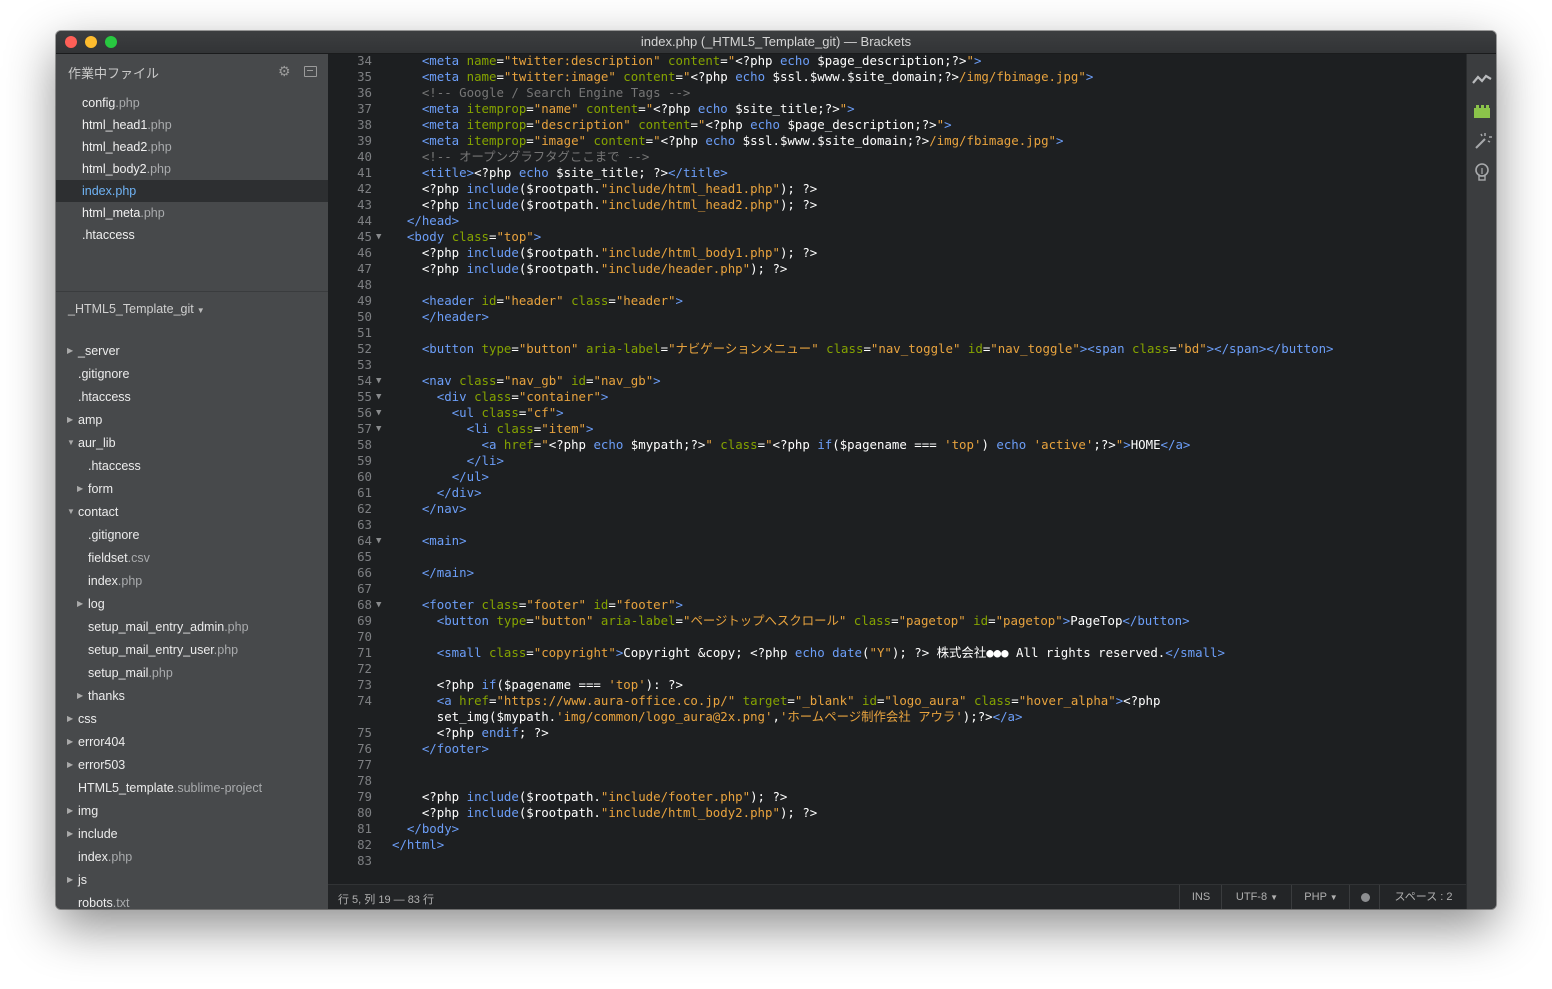 This screenshot has height=989, width=1552. I want to click on tree-file: setup_mail_entry_user.php, so click(192, 650).